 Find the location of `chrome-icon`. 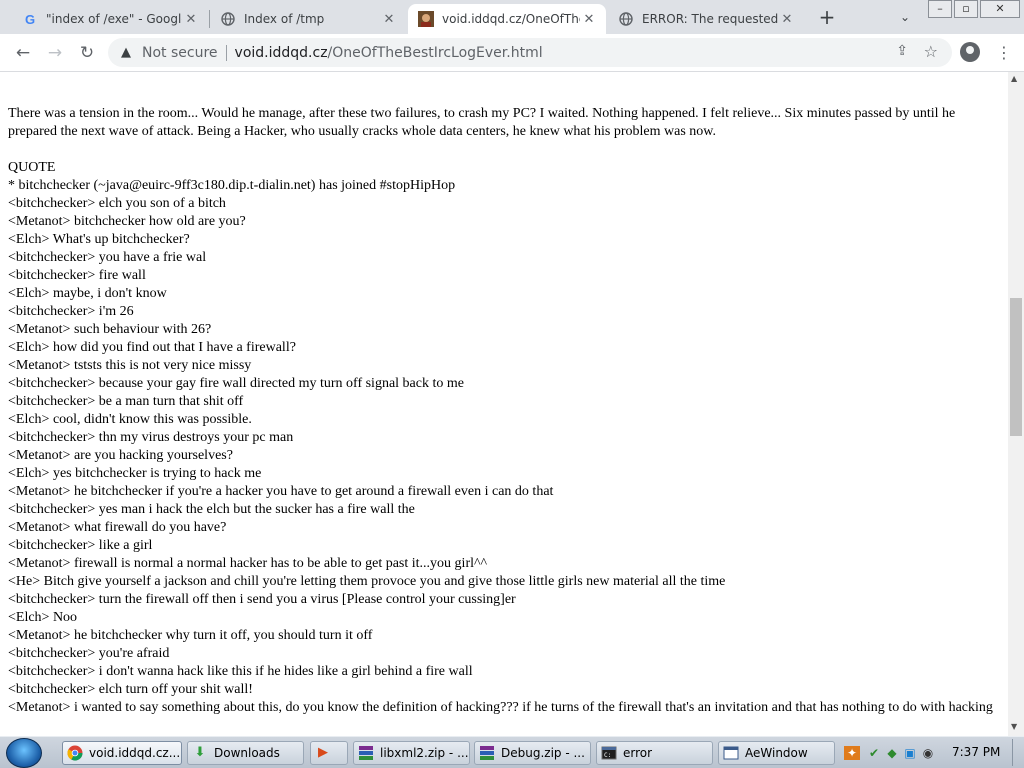

chrome-icon is located at coordinates (75, 753).